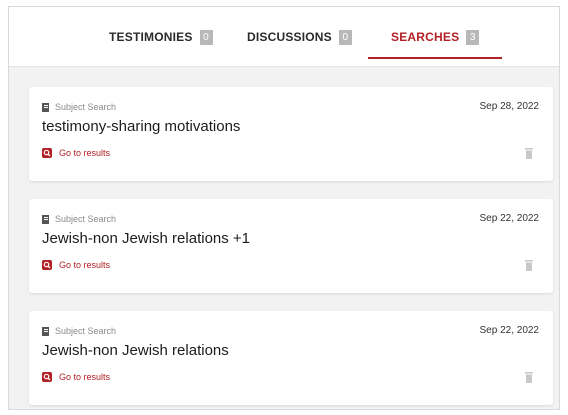  I want to click on tab-discussions: DISCUSSIONS 0, so click(299, 37).